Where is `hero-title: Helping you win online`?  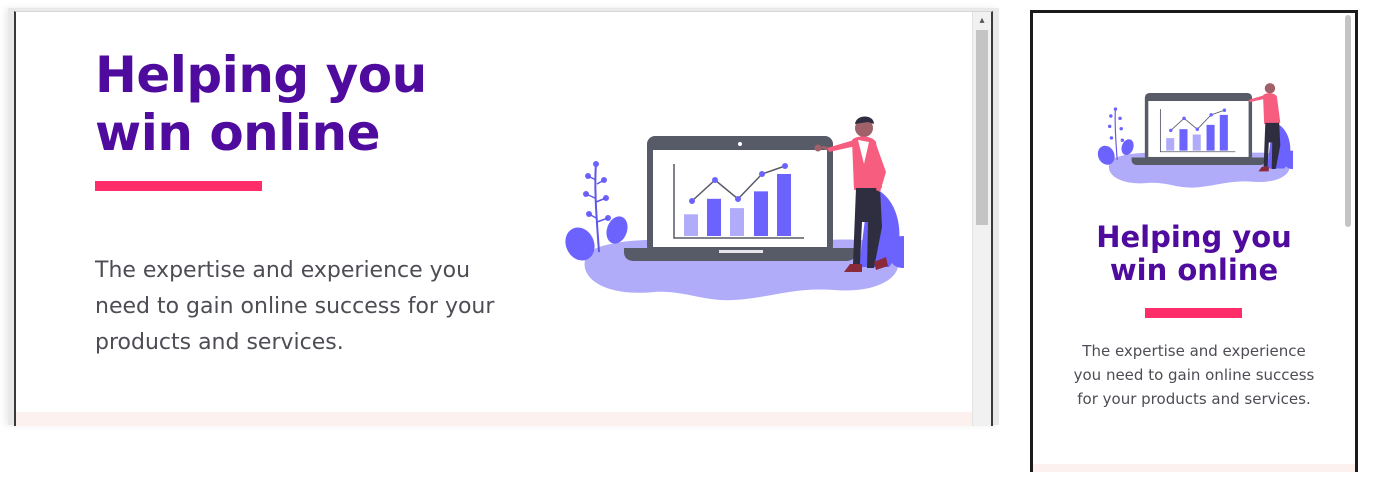 hero-title: Helping you win online is located at coordinates (261, 104).